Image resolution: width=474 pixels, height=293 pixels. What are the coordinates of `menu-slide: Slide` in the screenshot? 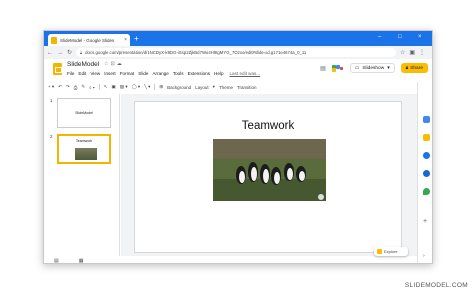 It's located at (143, 73).